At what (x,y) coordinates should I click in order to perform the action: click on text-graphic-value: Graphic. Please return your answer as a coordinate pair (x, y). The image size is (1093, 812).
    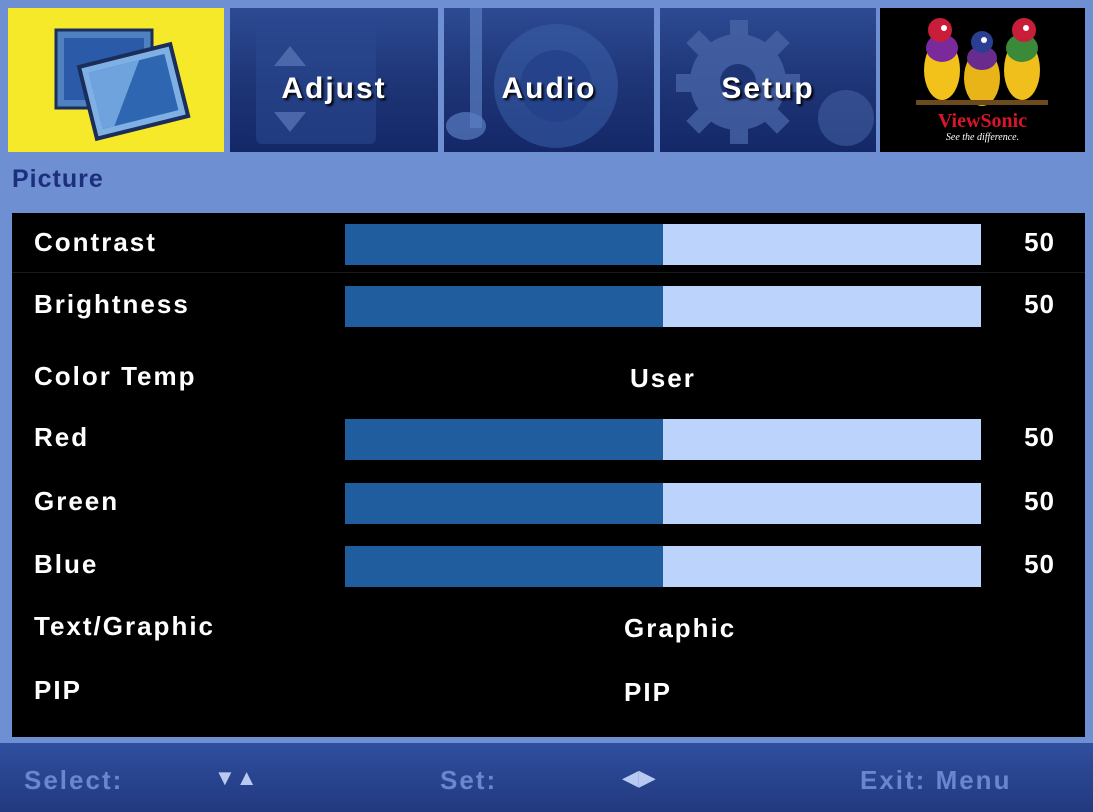
    Looking at the image, I should click on (680, 628).